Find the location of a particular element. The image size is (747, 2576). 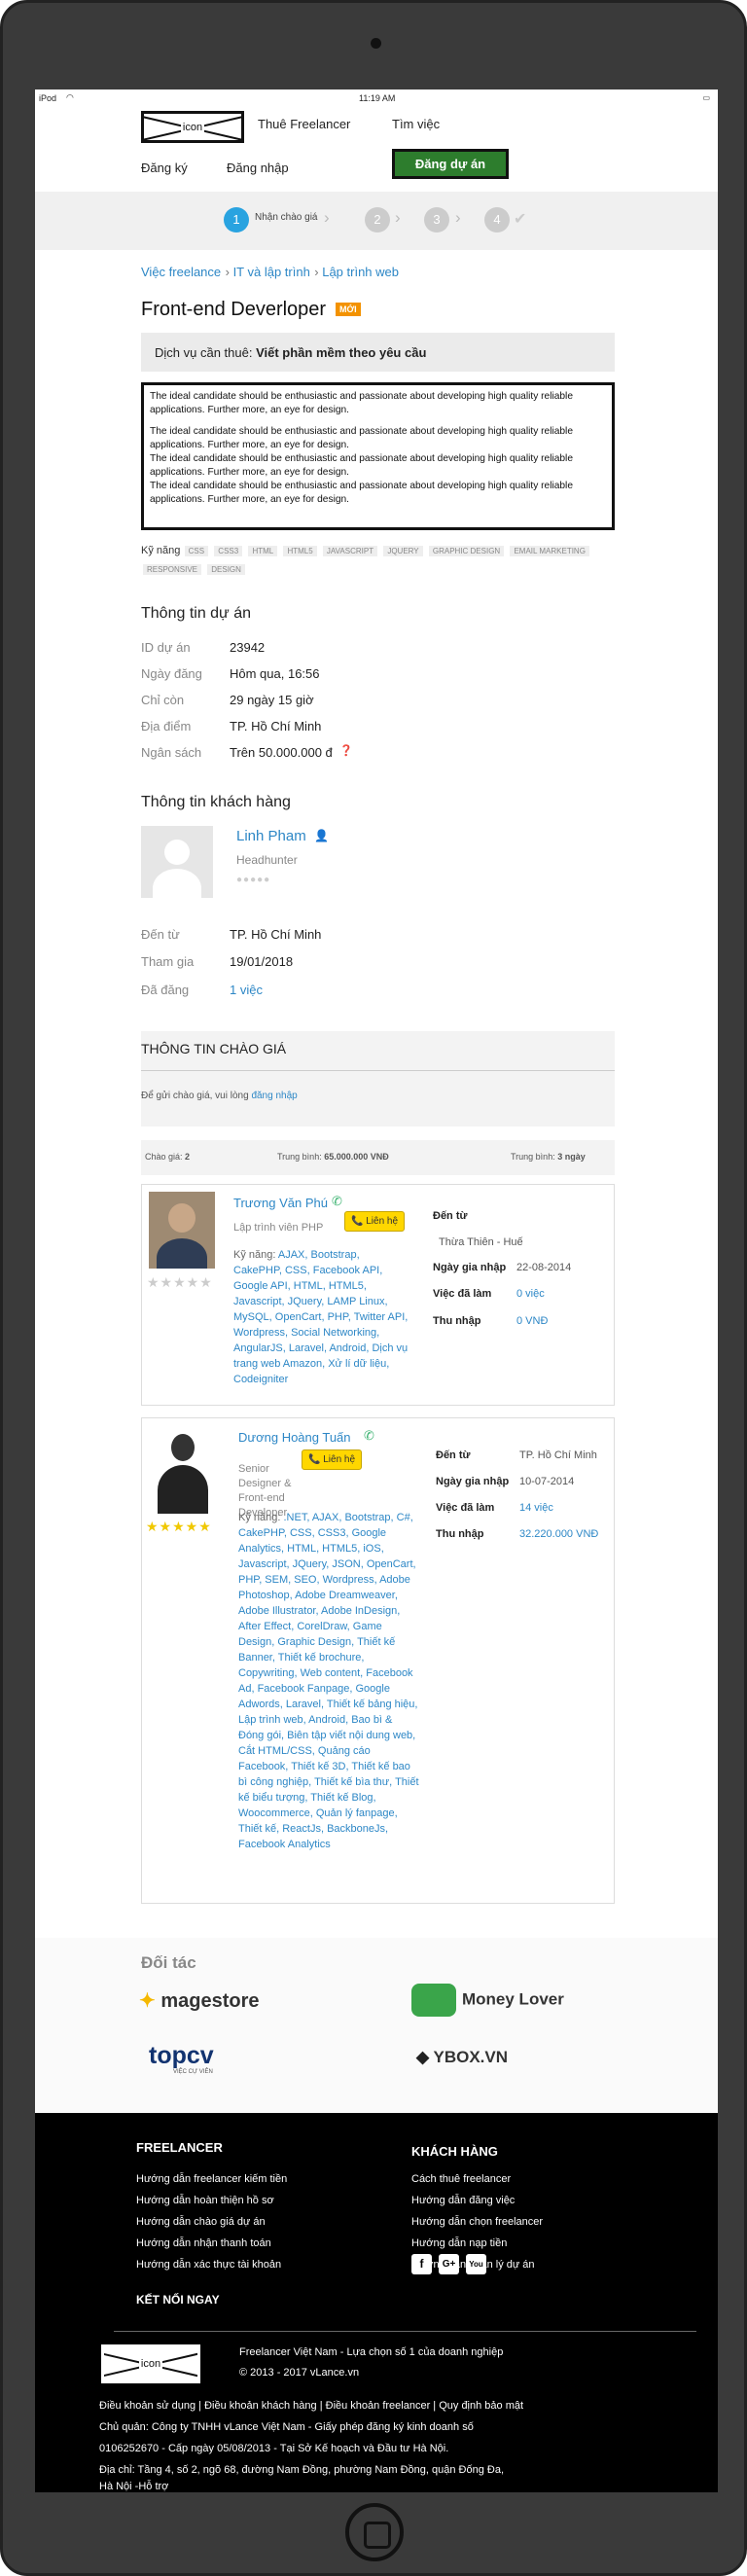

offer-count: Chào giá: 2 is located at coordinates (168, 1157).